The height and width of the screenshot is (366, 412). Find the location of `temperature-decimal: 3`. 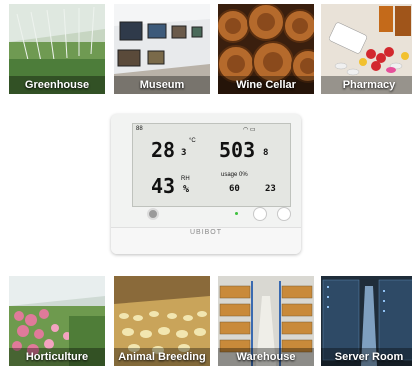

temperature-decimal: 3 is located at coordinates (184, 153).